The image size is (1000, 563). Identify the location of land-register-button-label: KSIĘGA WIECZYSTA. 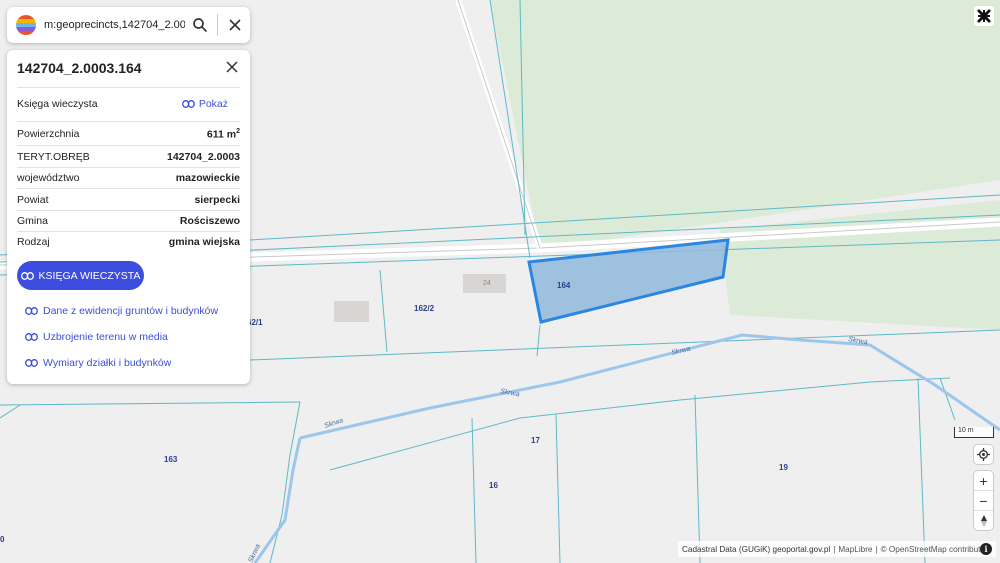
(89, 275).